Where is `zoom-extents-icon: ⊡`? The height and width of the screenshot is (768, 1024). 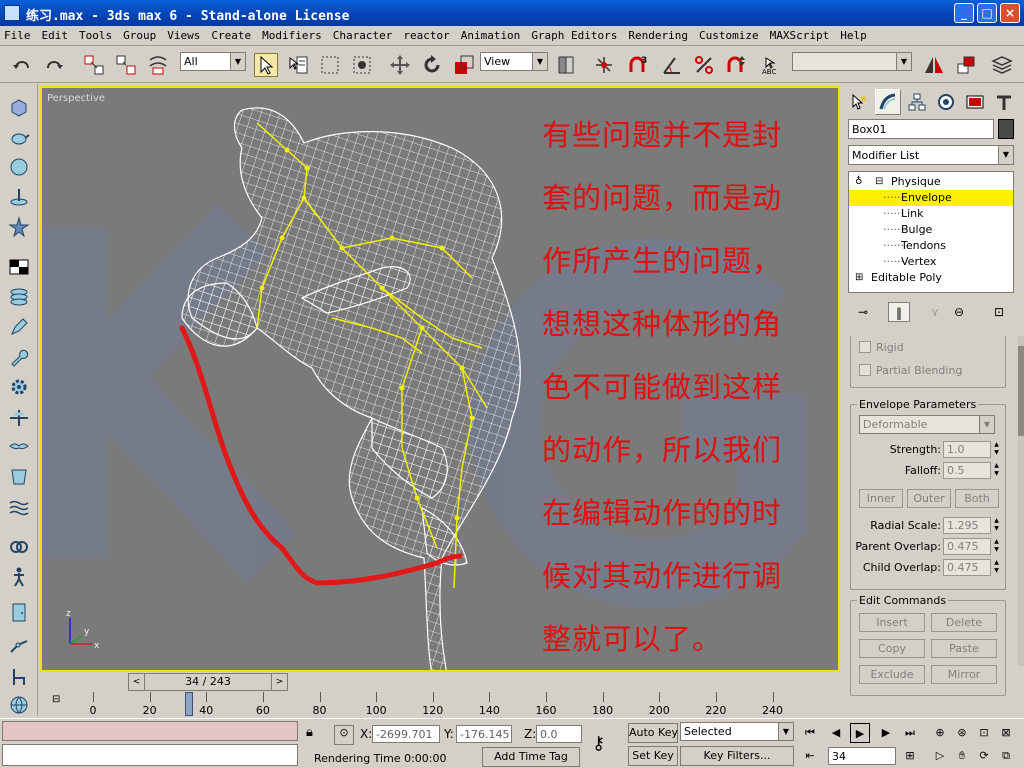 zoom-extents-icon: ⊡ is located at coordinates (984, 733).